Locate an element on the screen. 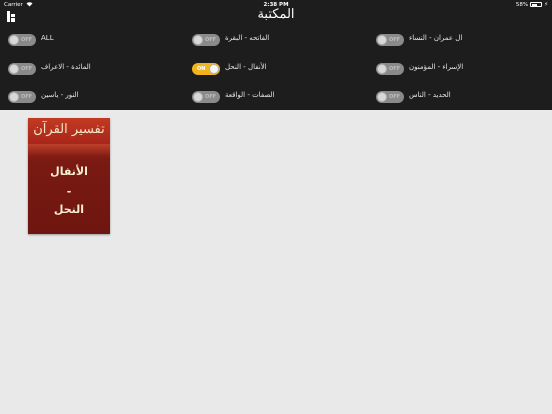 This screenshot has width=552, height=414. filter-imran-nisa: OFF ال عمران - النساء is located at coordinates (461, 40).